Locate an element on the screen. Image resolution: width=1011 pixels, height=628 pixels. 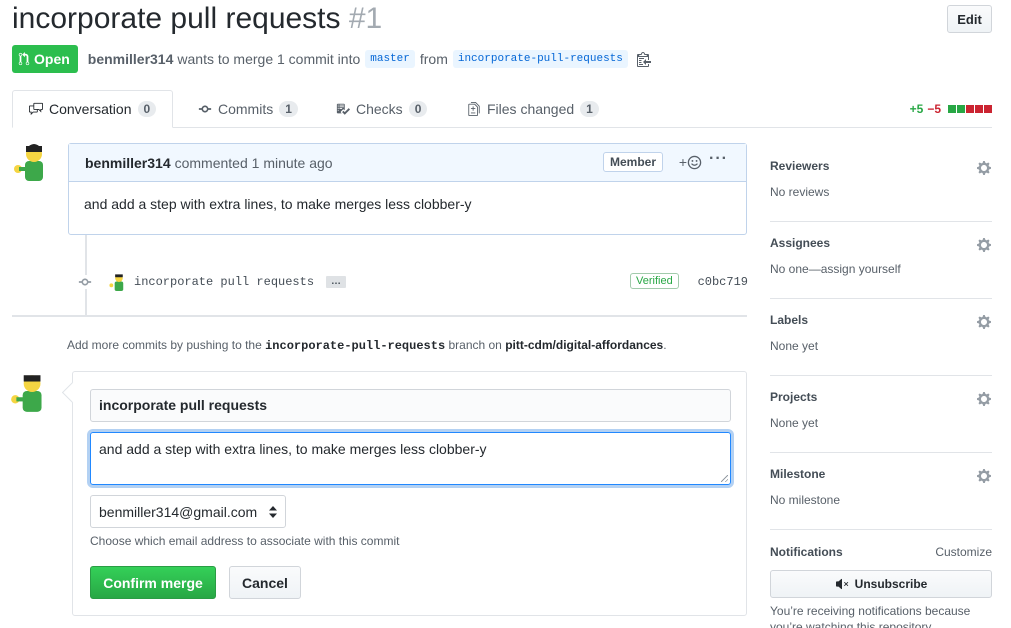
tab-conversation: Conversation 0 is located at coordinates (93, 109).